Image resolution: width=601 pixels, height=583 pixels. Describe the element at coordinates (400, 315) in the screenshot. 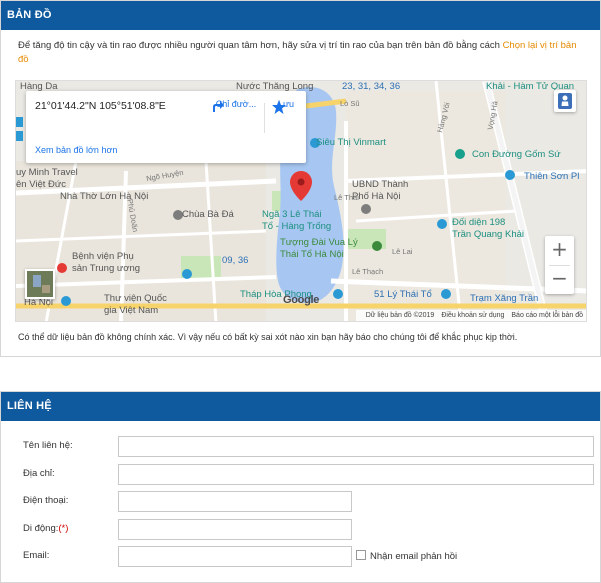

I see `map-data-credit: Dữ liệu bản đồ ©2019` at that location.